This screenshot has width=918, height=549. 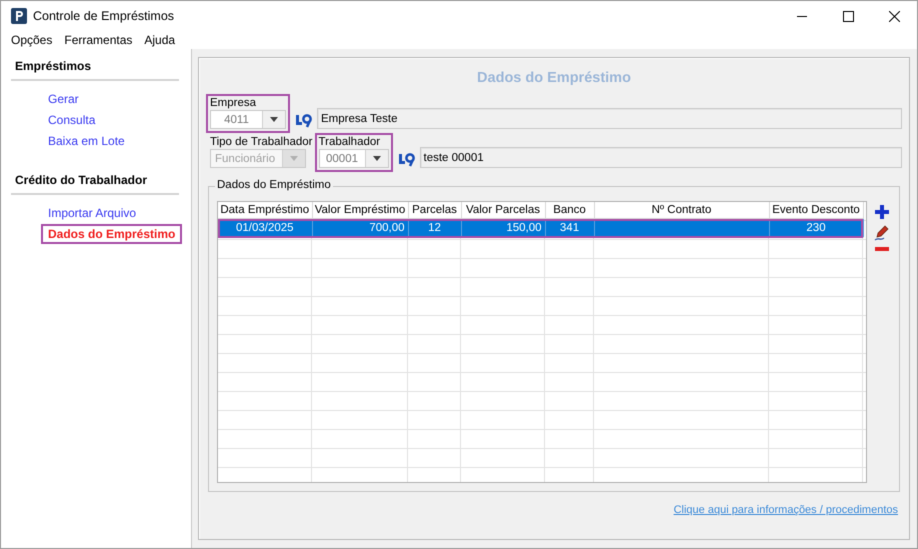 What do you see at coordinates (503, 228) in the screenshot?
I see `table-cell: 150,00` at bounding box center [503, 228].